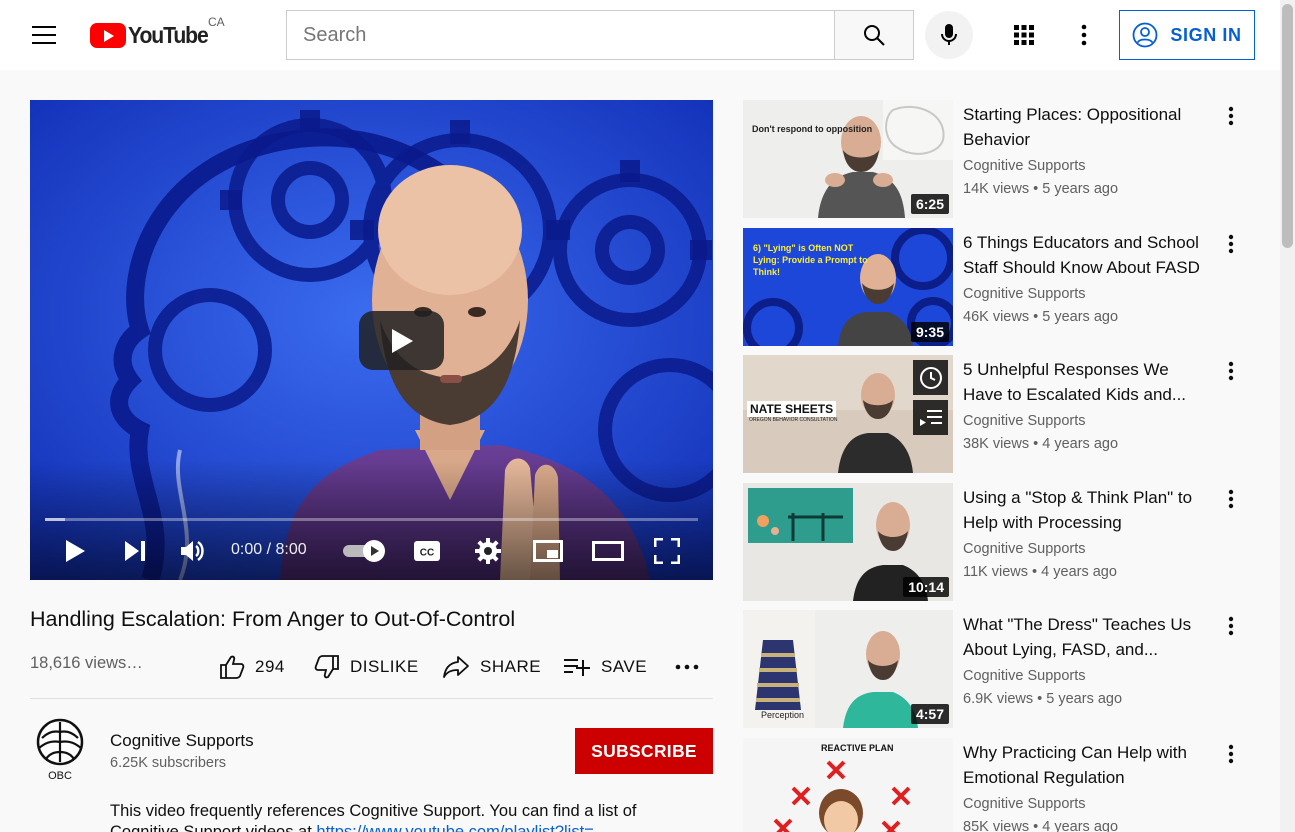 This screenshot has height=832, width=1295. What do you see at coordinates (996, 317) in the screenshot?
I see `related-views: 46K views` at bounding box center [996, 317].